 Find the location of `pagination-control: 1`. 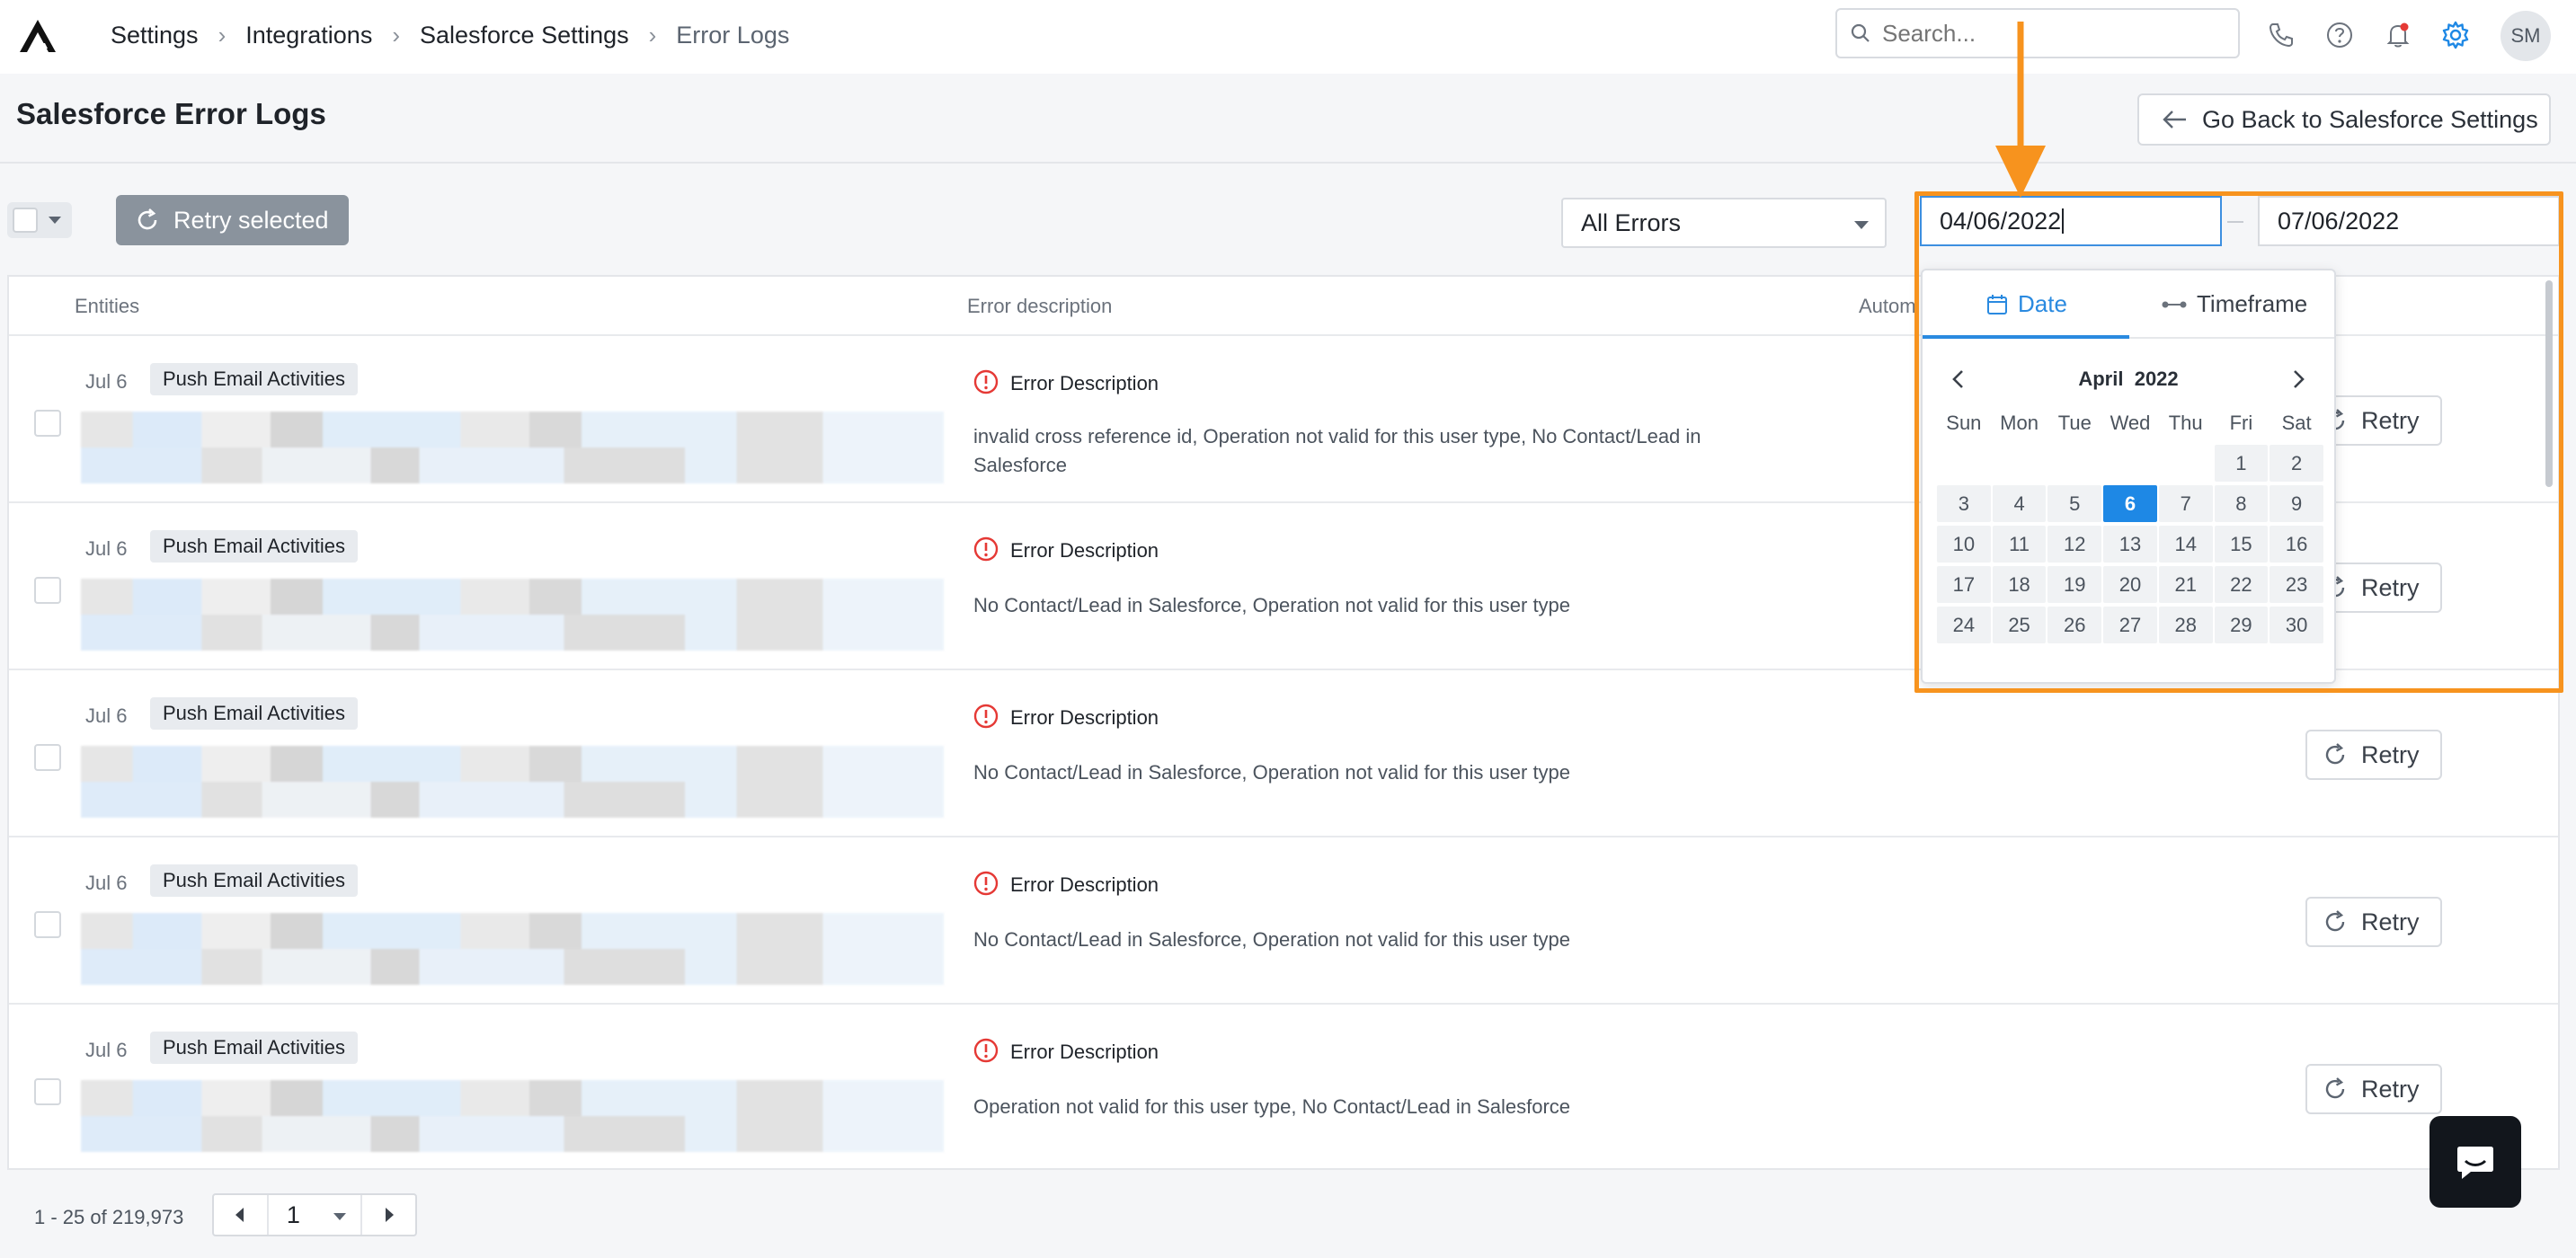

pagination-control: 1 is located at coordinates (314, 1214).